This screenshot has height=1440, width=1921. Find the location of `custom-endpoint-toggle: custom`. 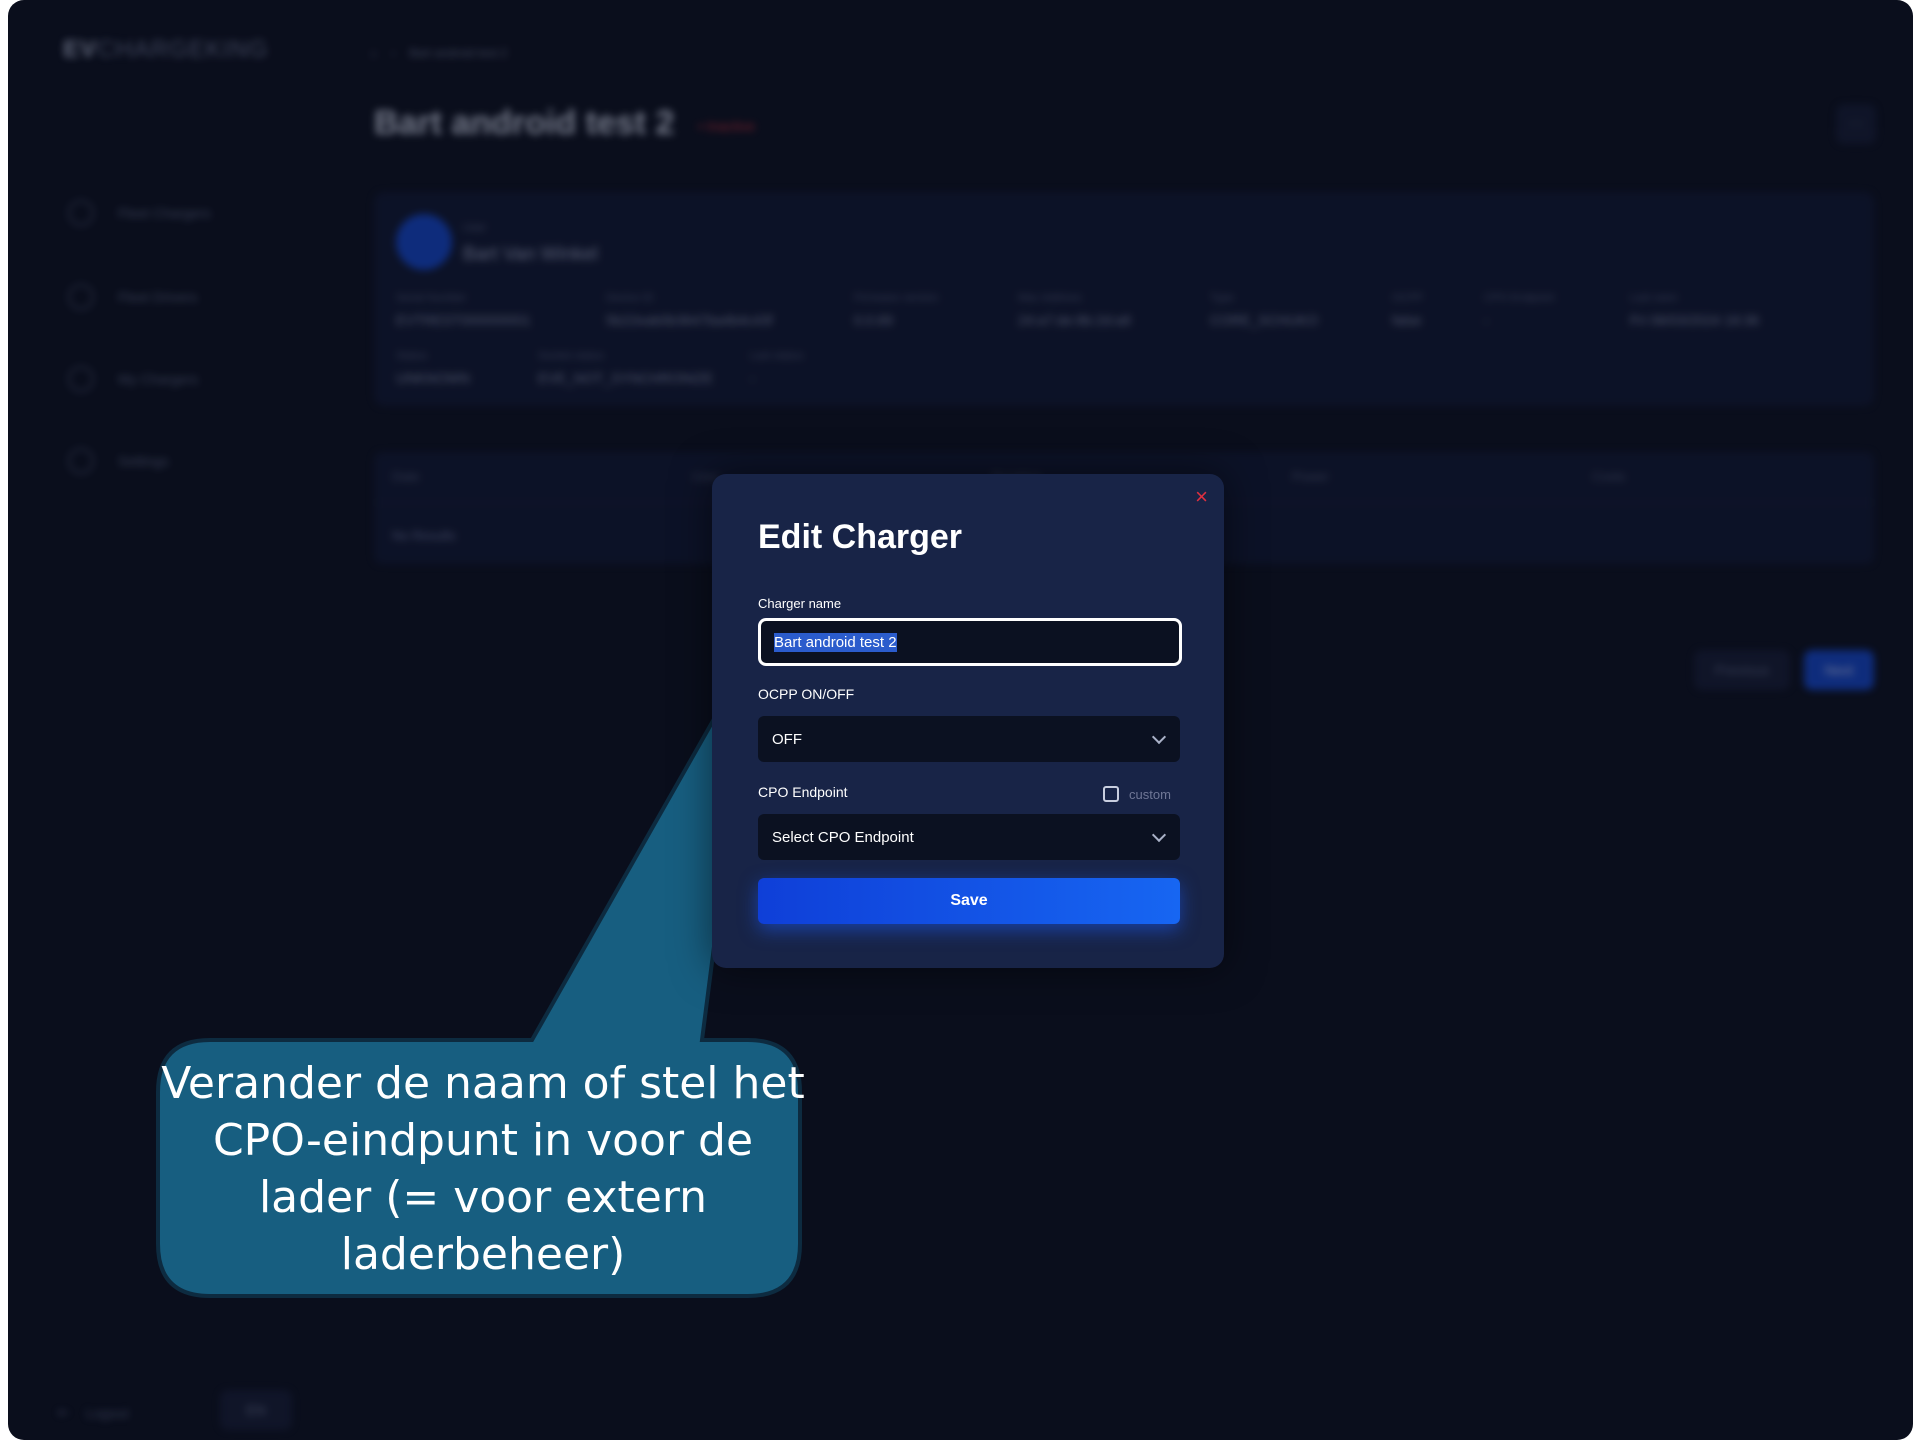

custom-endpoint-toggle: custom is located at coordinates (1137, 794).